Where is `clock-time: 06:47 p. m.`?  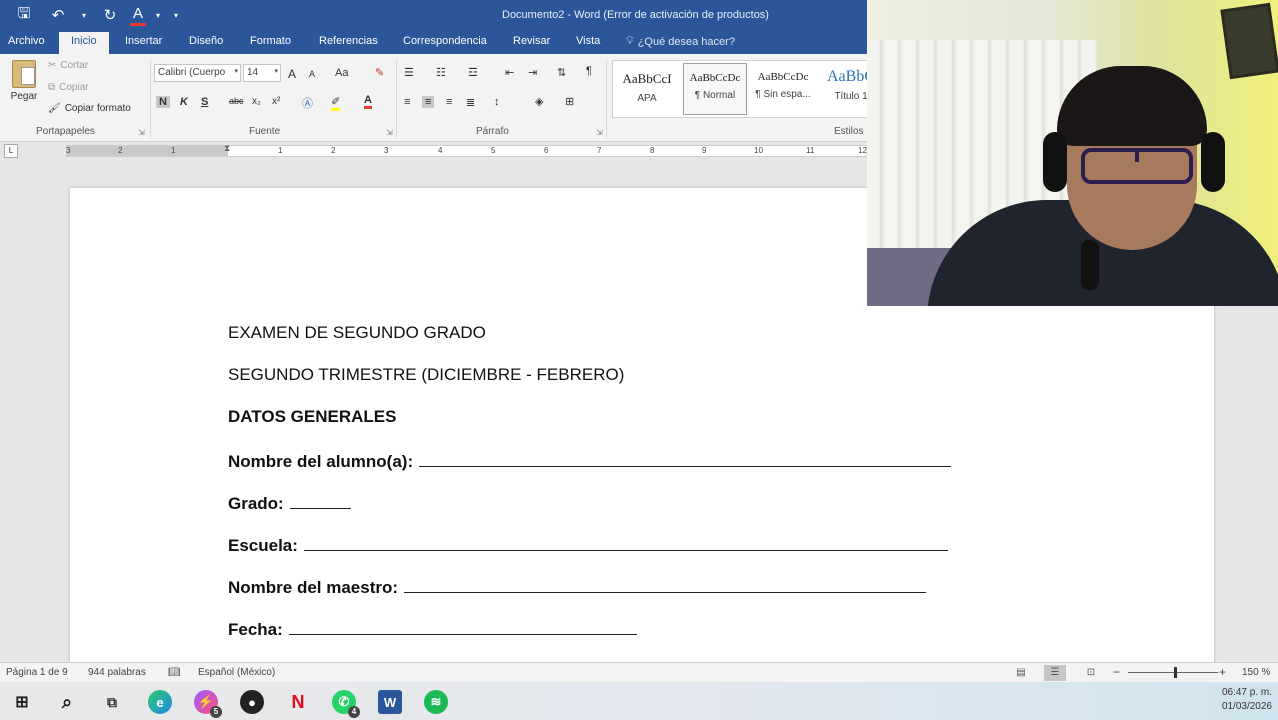
clock-time: 06:47 p. m. is located at coordinates (1246, 692).